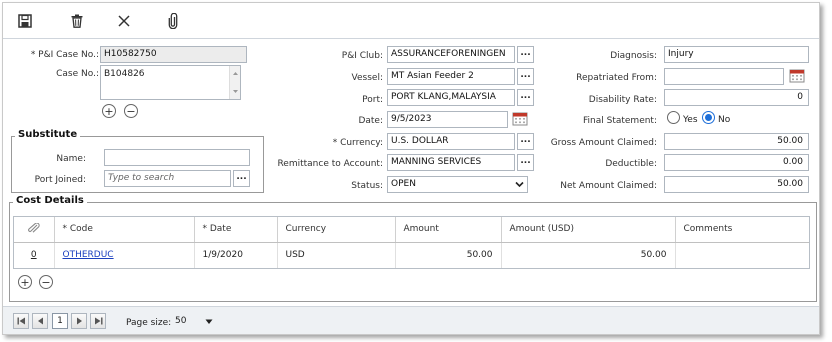 The height and width of the screenshot is (342, 832). What do you see at coordinates (631, 164) in the screenshot?
I see `deductible-label: Deductible:` at bounding box center [631, 164].